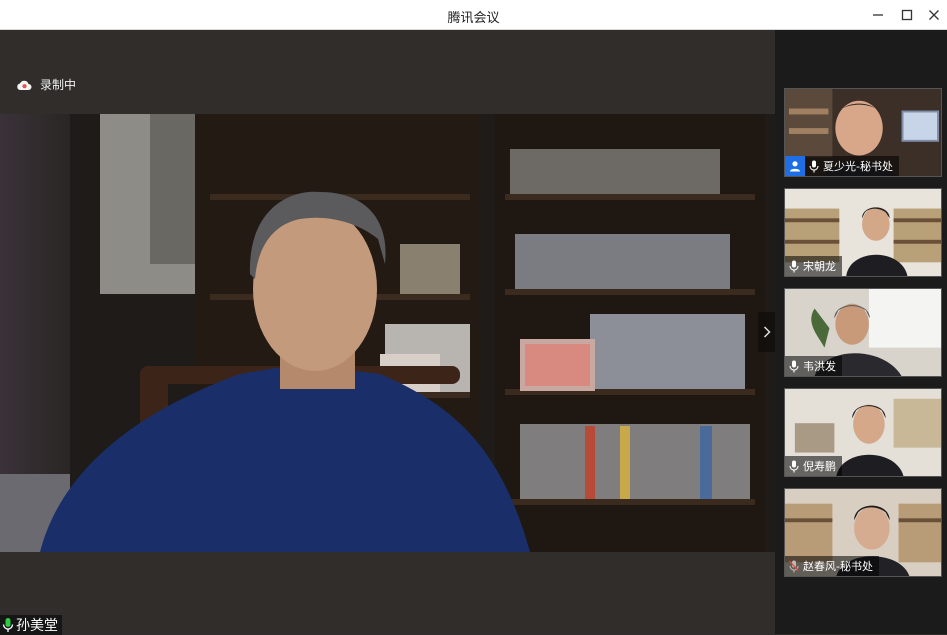  What do you see at coordinates (863, 232) in the screenshot?
I see `participant-tile: 宋朝龙` at bounding box center [863, 232].